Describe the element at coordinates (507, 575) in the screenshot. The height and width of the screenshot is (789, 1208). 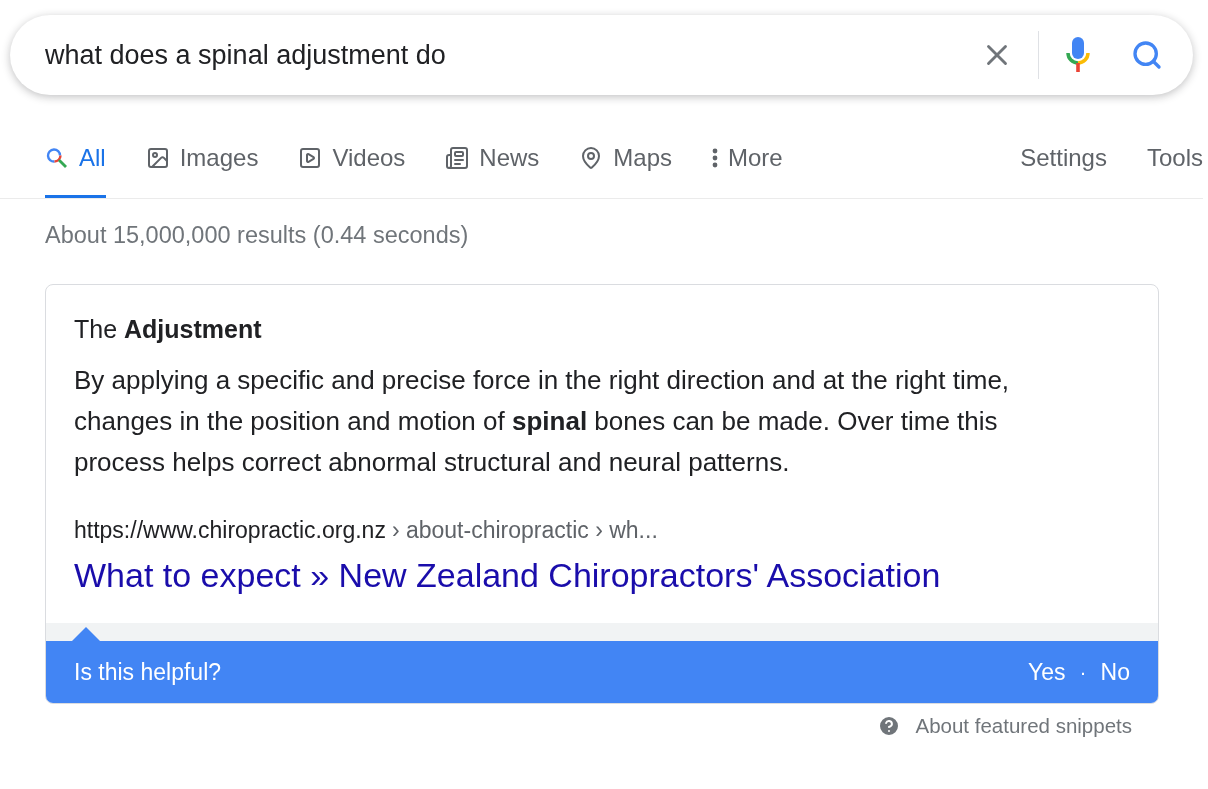
I see `result-link: What to expect » New Zealand Chiropractors' Association` at that location.